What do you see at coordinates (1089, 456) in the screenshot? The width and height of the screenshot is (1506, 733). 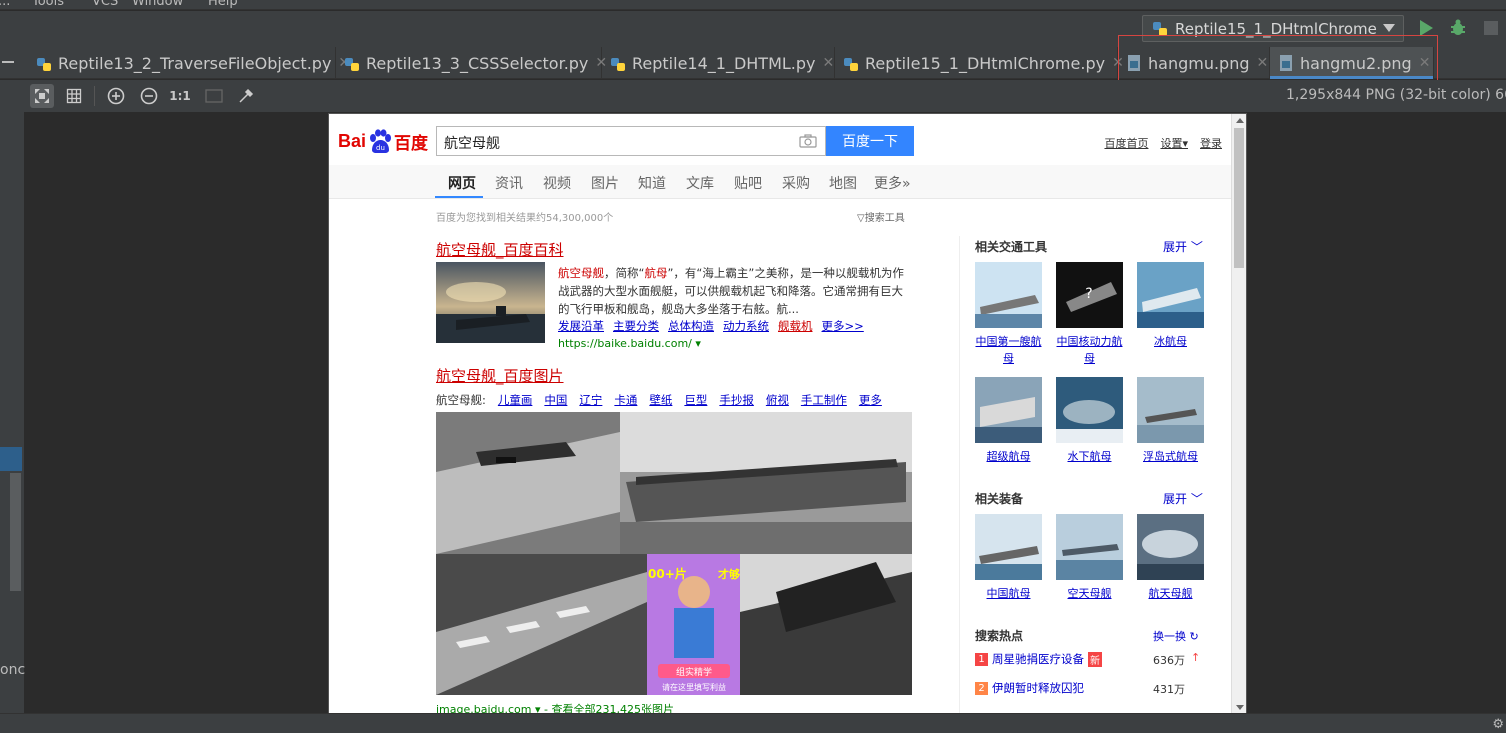 I see `side-link: 水下航母` at bounding box center [1089, 456].